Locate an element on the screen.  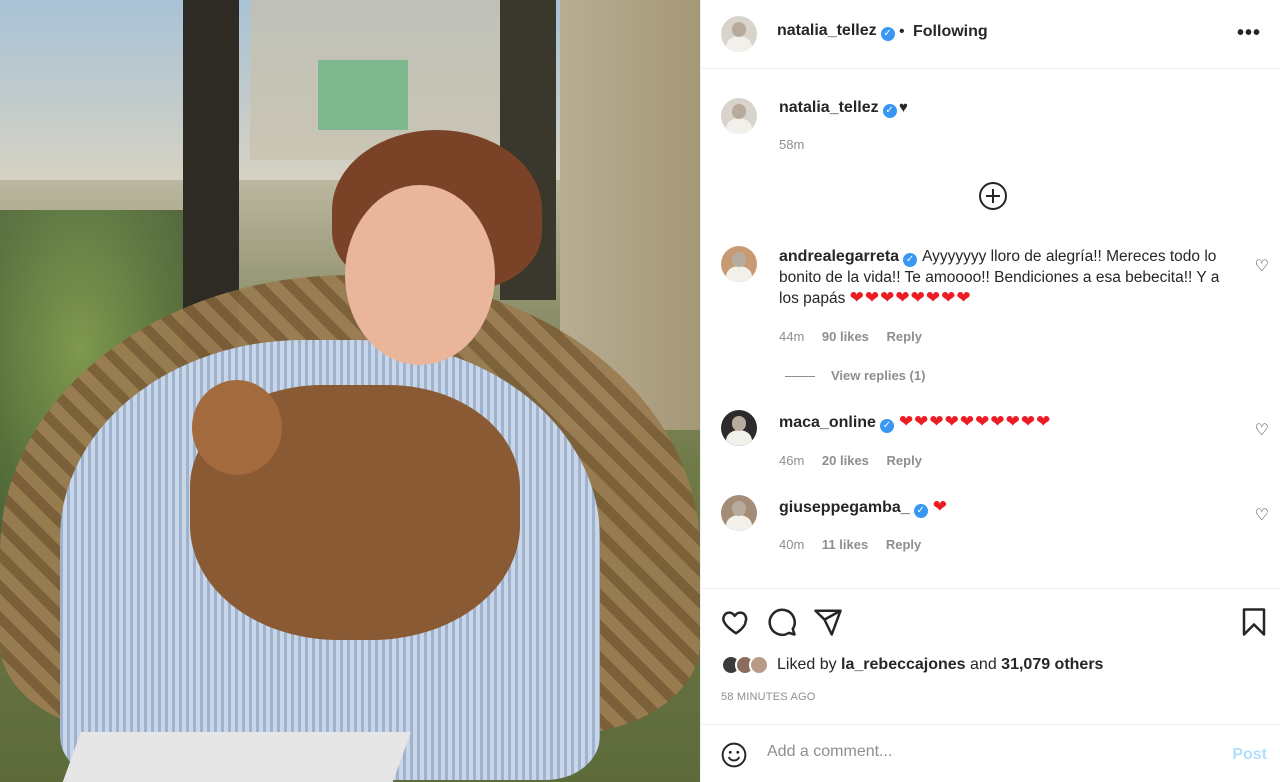
comment-meta: 40m 11 likes Reply is located at coordinates (857, 544).